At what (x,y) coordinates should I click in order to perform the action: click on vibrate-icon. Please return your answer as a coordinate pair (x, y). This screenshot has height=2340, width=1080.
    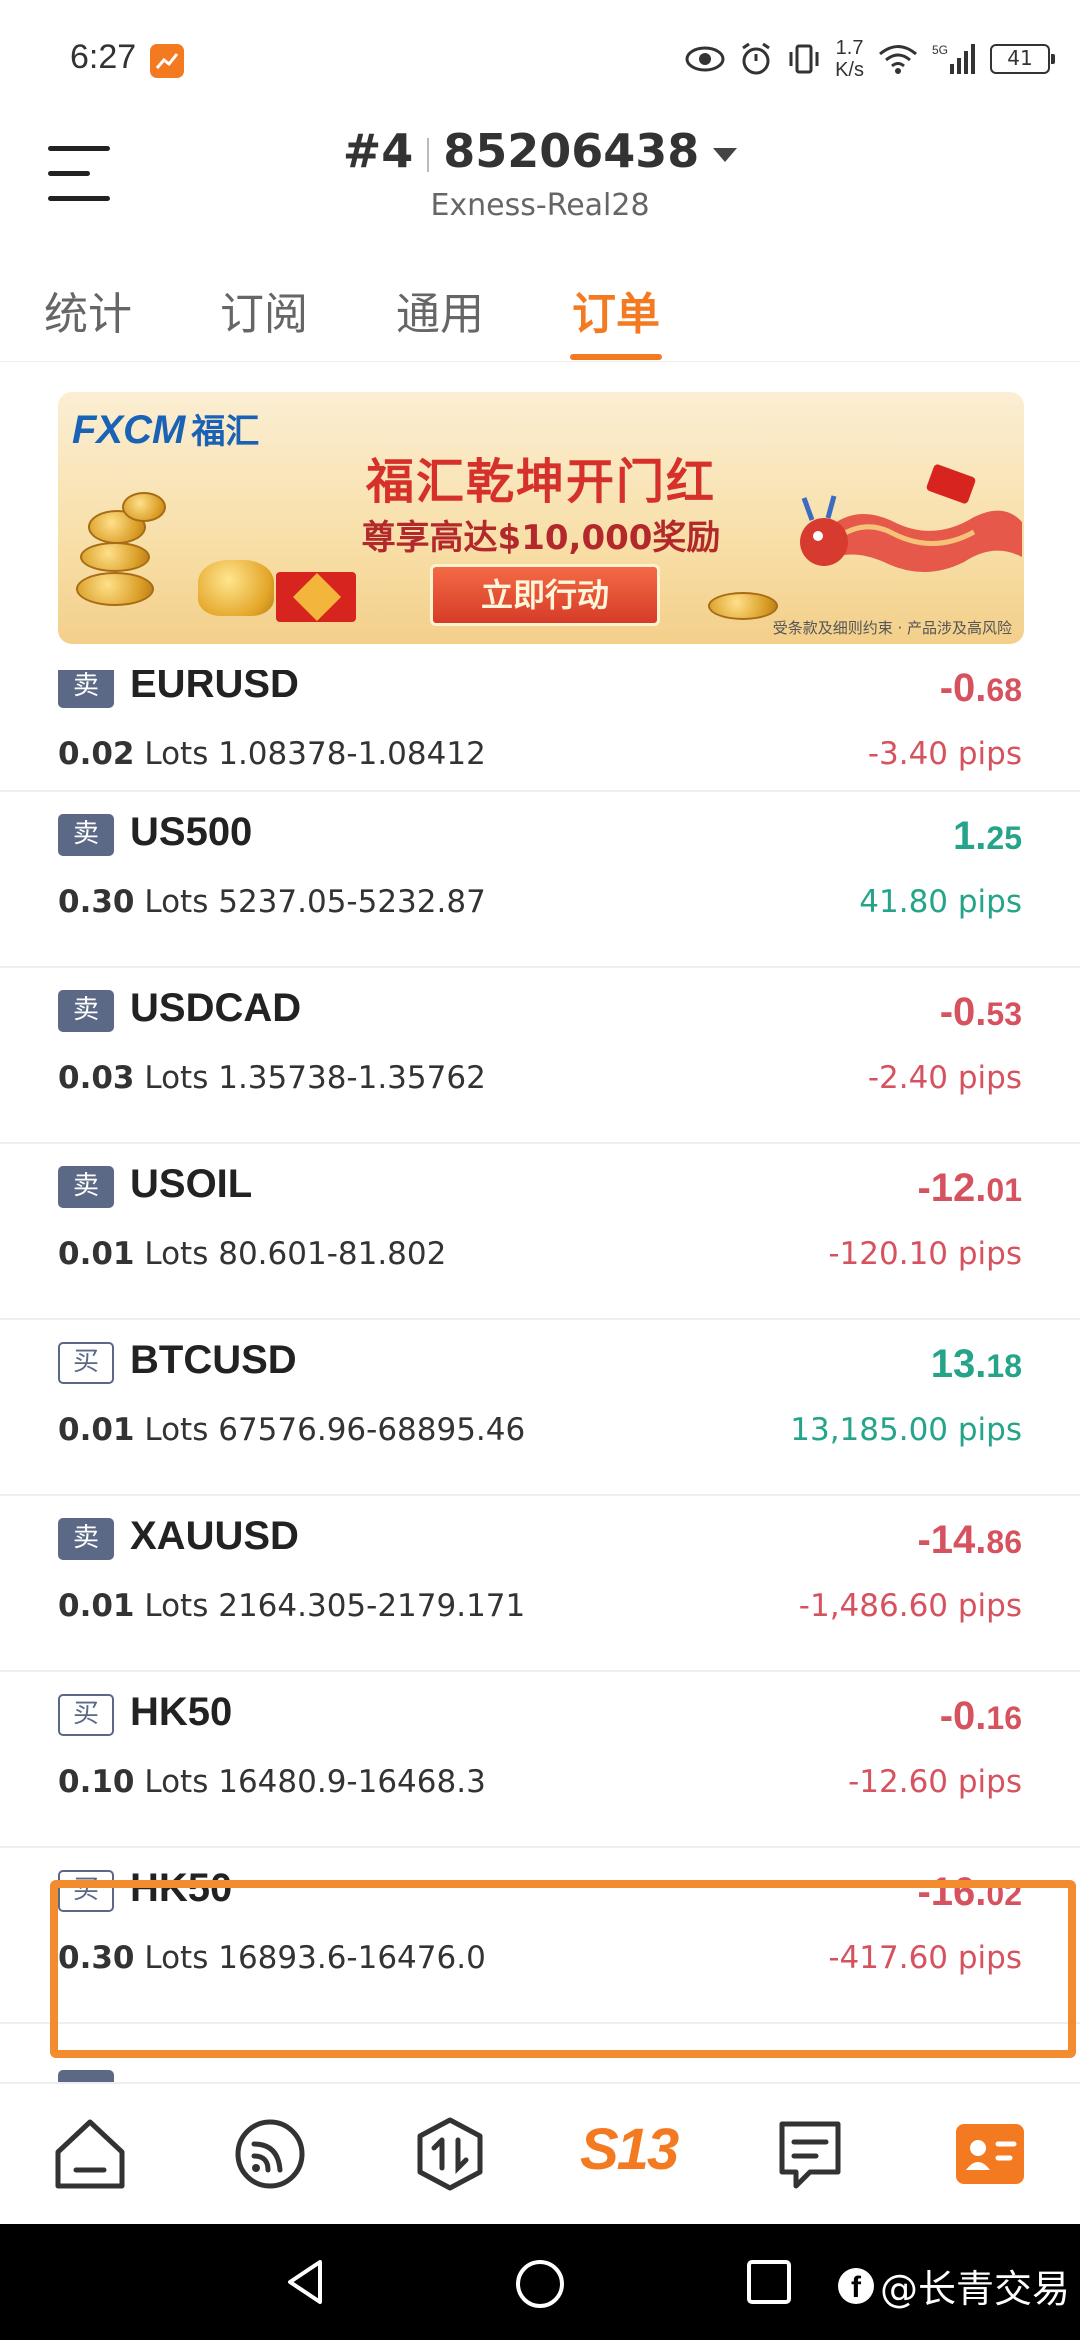
    Looking at the image, I should click on (804, 59).